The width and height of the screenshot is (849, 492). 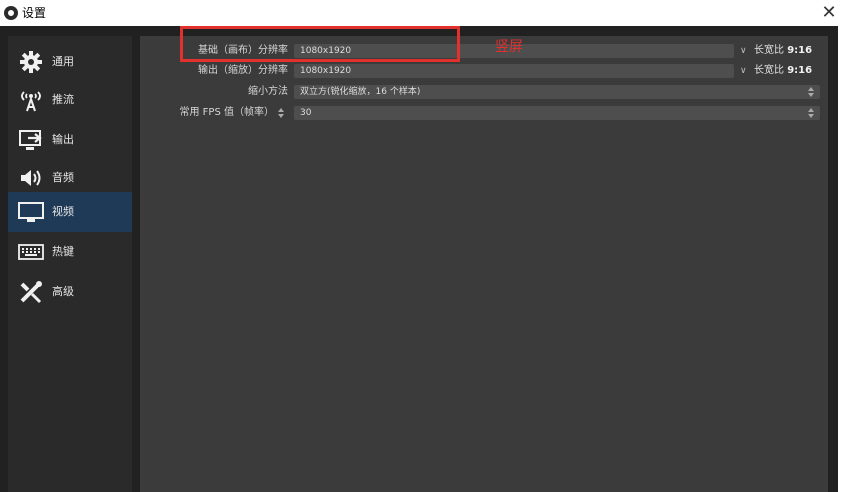 I want to click on antenna-icon, so click(x=31, y=101).